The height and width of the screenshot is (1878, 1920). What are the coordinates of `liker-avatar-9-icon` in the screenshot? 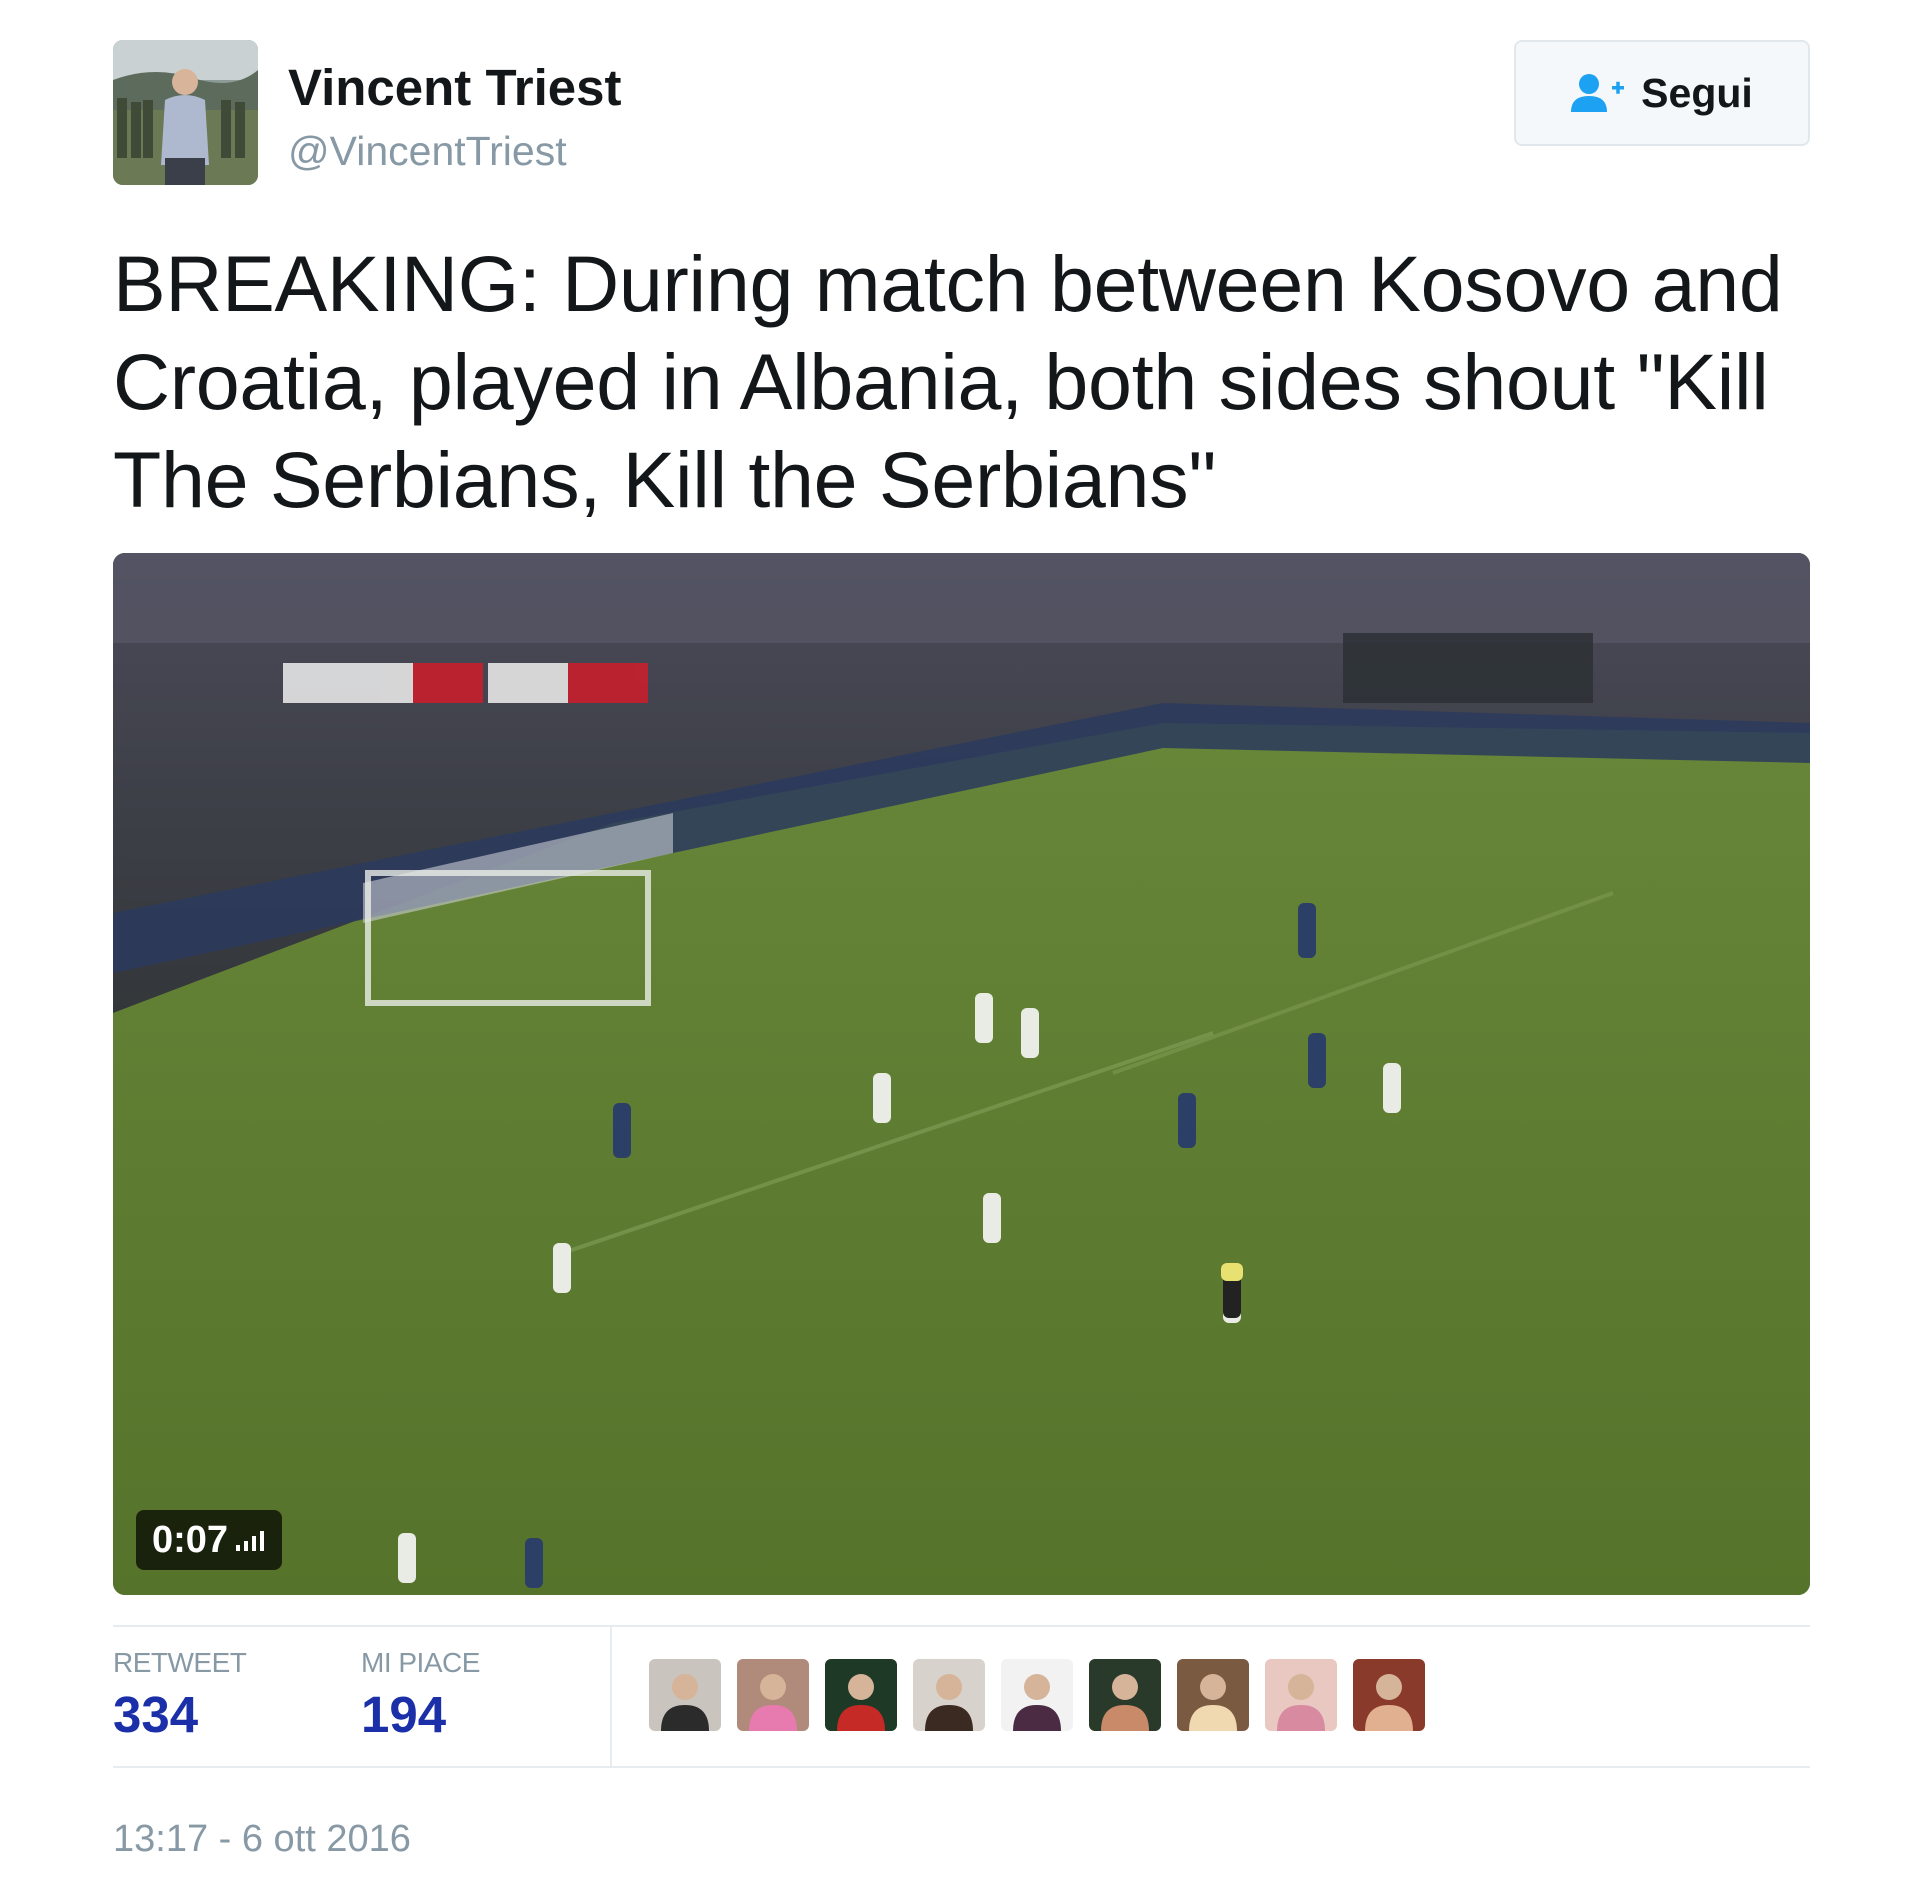 It's located at (1389, 1695).